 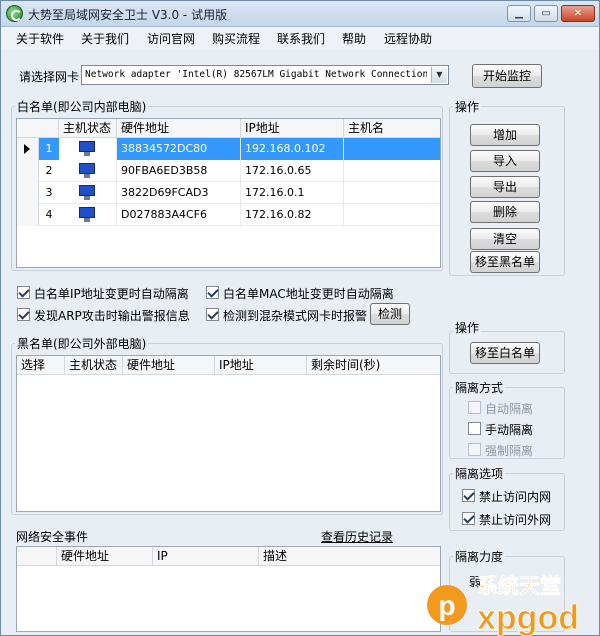 What do you see at coordinates (357, 536) in the screenshot?
I see `view-history-link: 查看历史记录` at bounding box center [357, 536].